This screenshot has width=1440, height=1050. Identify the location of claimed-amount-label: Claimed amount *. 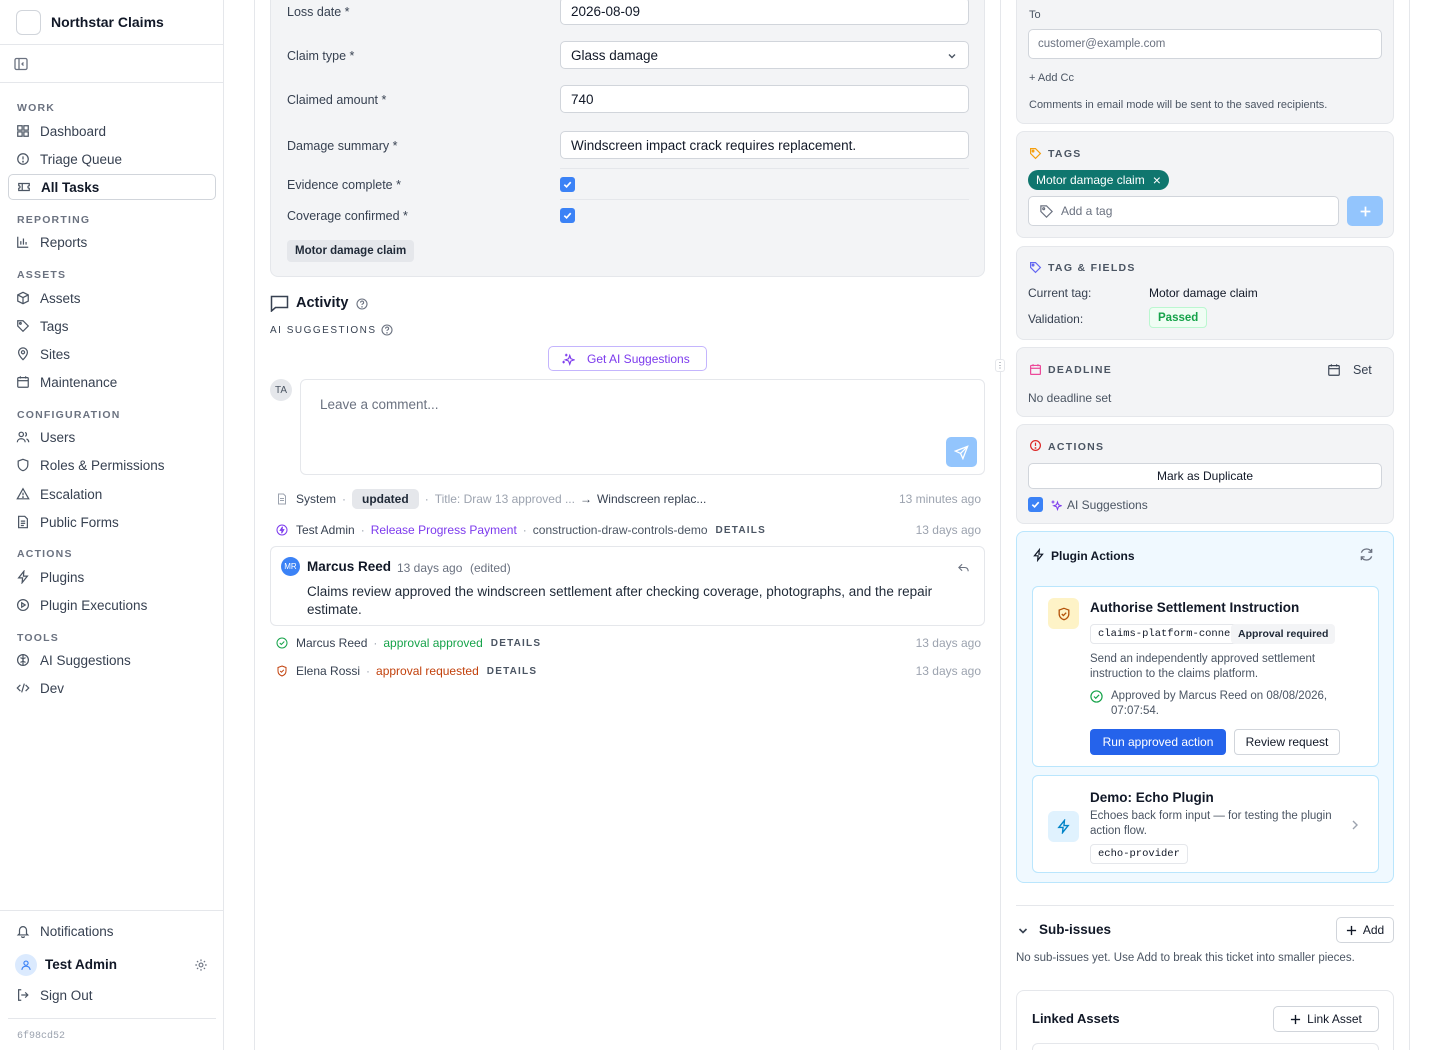
(337, 100).